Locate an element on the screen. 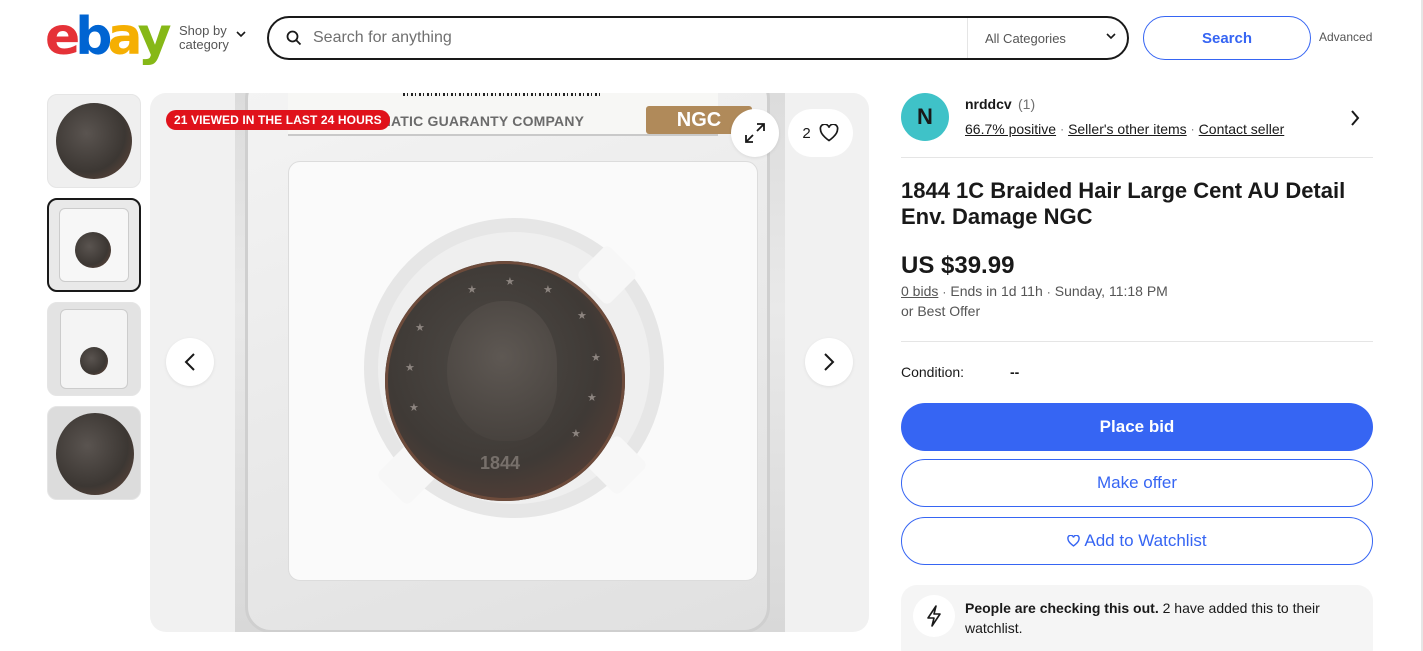 The height and width of the screenshot is (651, 1423). add-to-watchlist-label: Add to Watchlist is located at coordinates (1145, 540).